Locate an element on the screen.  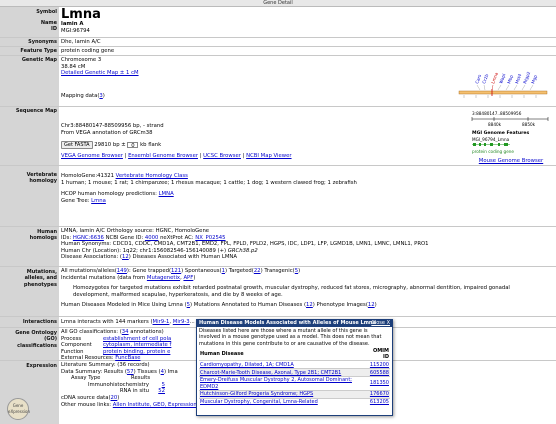
immuno-link: 5 is located at coordinates (157, 385).